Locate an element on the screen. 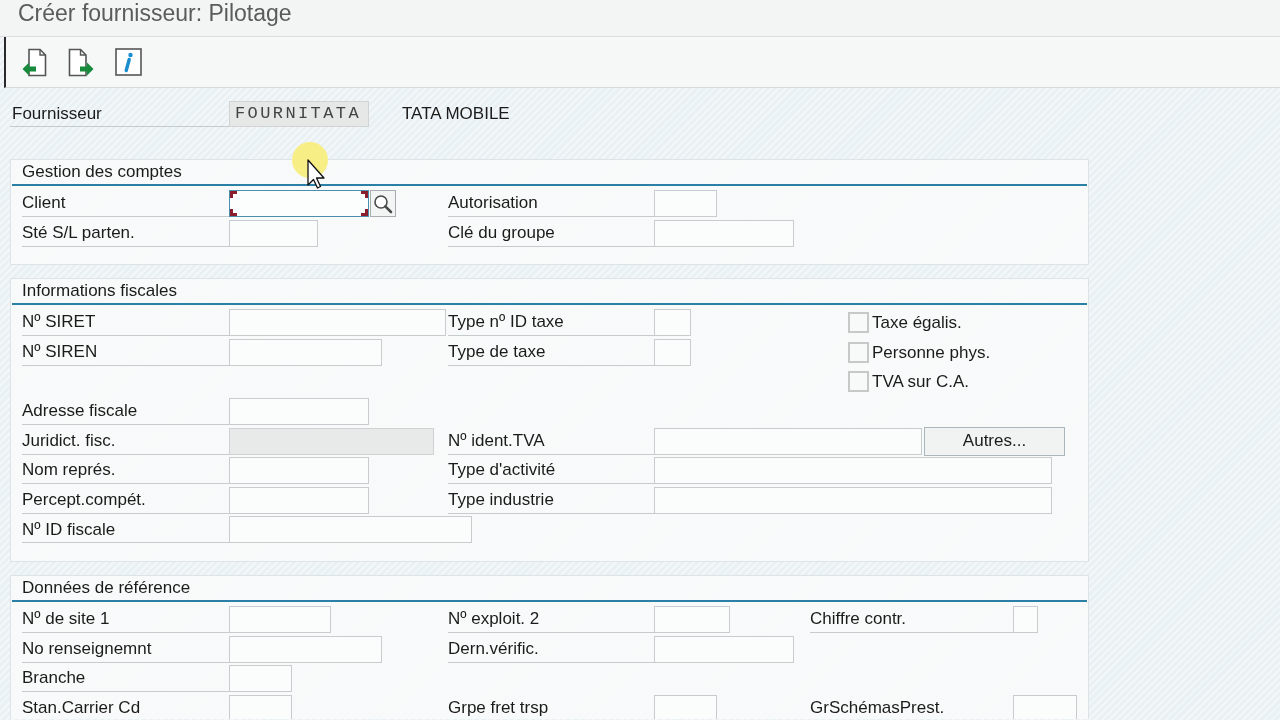 This screenshot has width=1280, height=720. display-field: FOURNITATA is located at coordinates (299, 114).